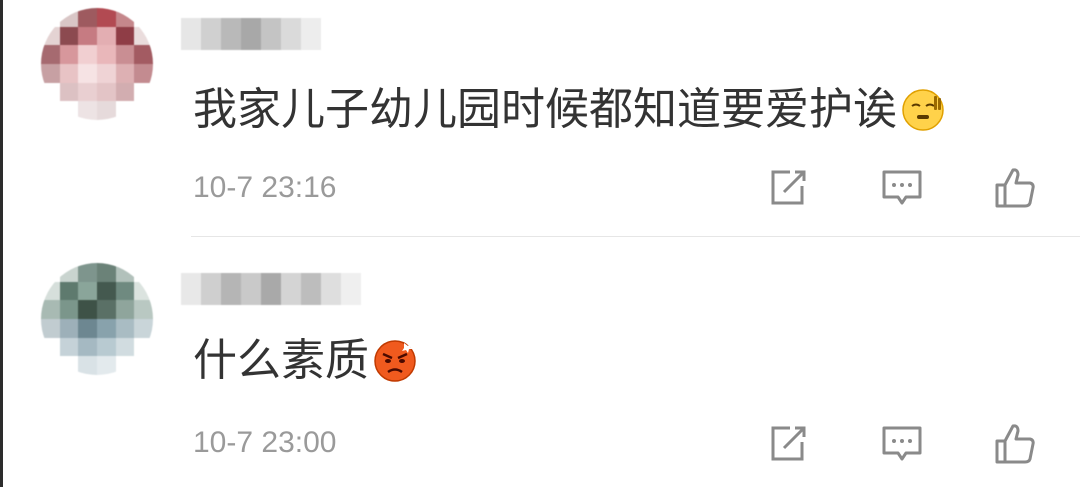 Image resolution: width=1080 pixels, height=487 pixels. I want to click on comment-text-label: 什么素质, so click(281, 360).